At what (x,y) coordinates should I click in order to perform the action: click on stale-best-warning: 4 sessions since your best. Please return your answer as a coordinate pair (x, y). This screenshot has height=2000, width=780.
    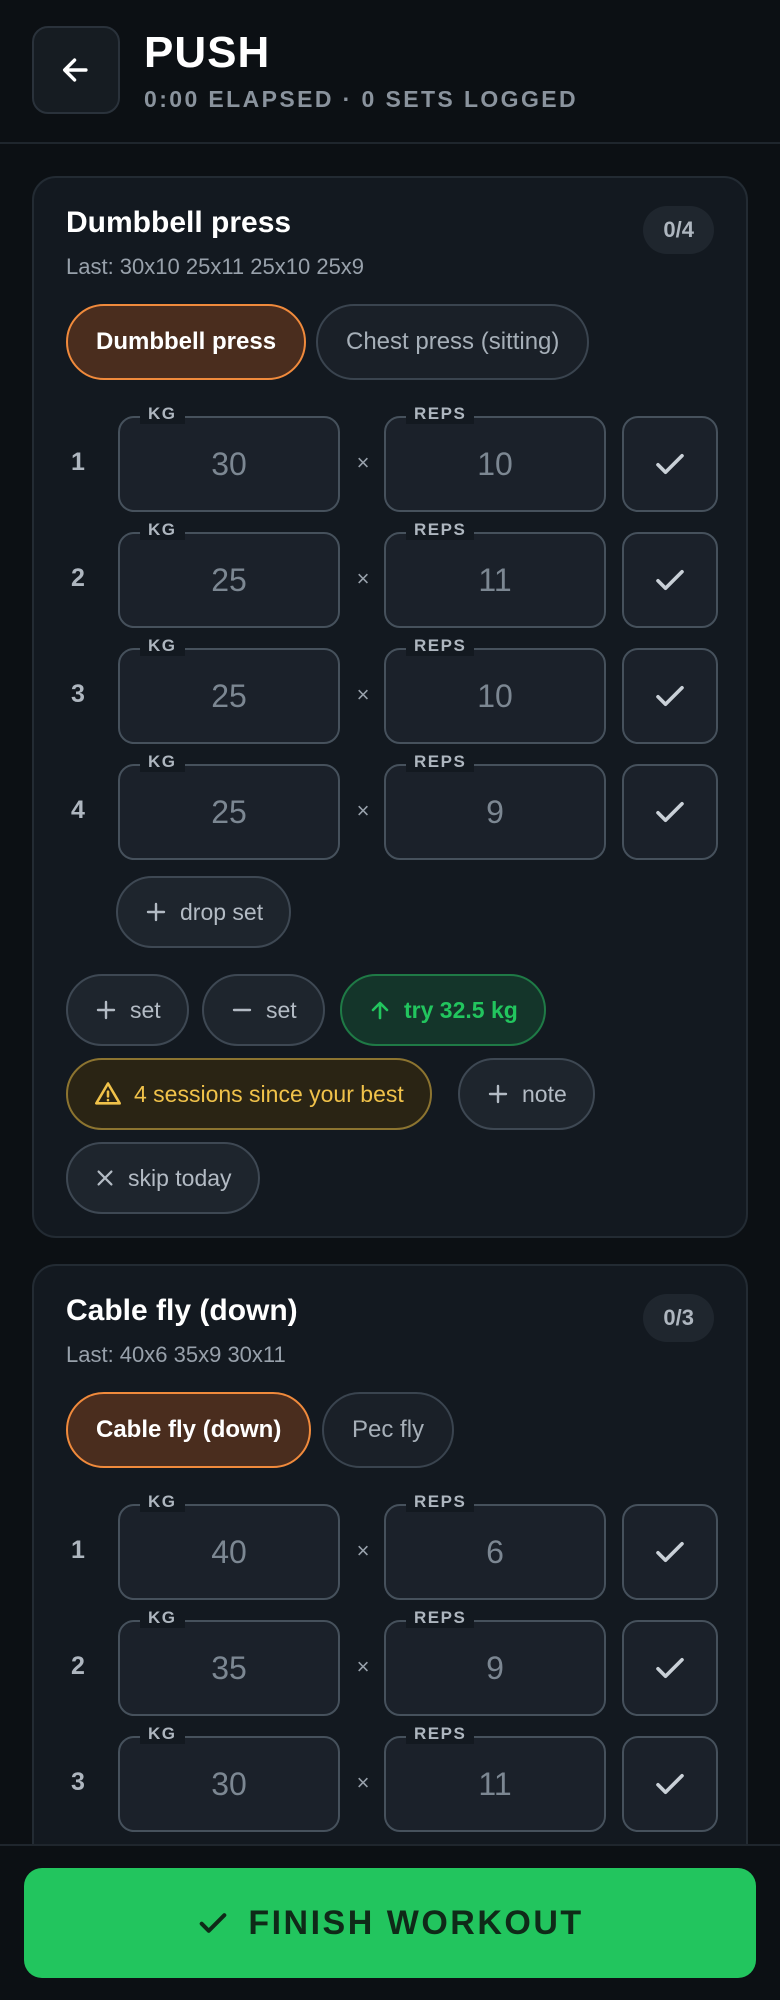
    Looking at the image, I should click on (249, 1094).